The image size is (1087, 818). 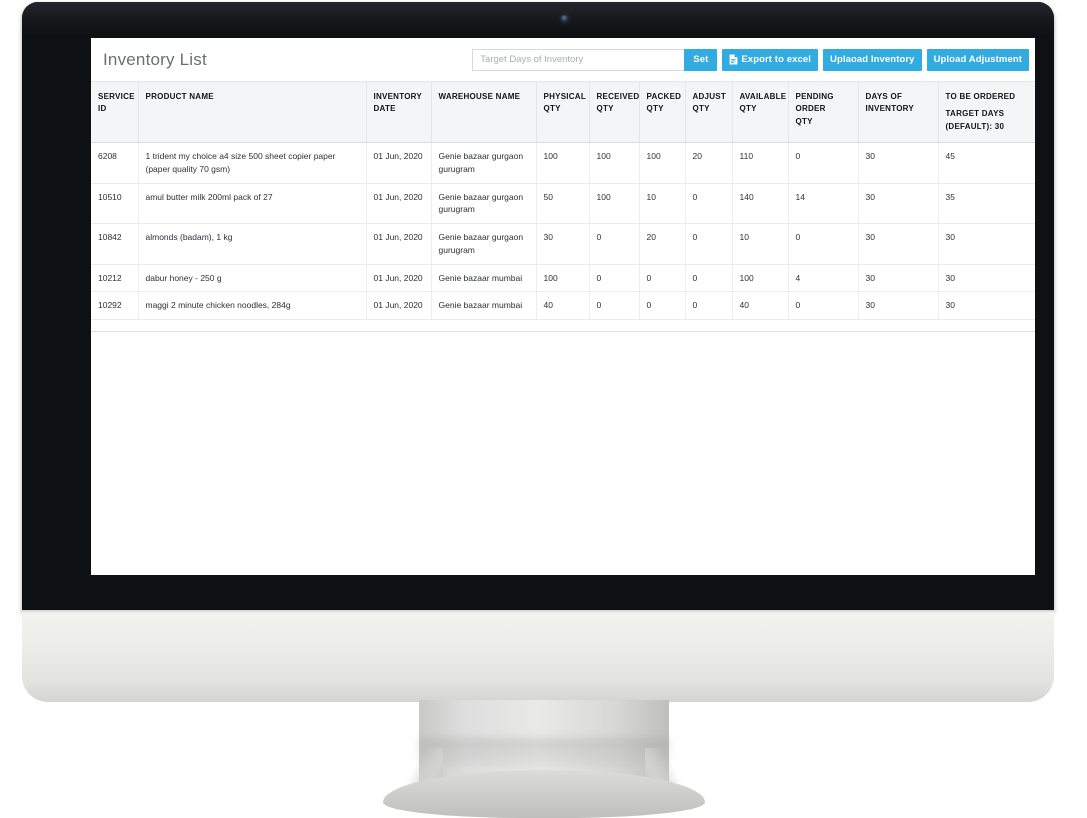 I want to click on column-header-line2: INVENTORY, so click(x=889, y=109).